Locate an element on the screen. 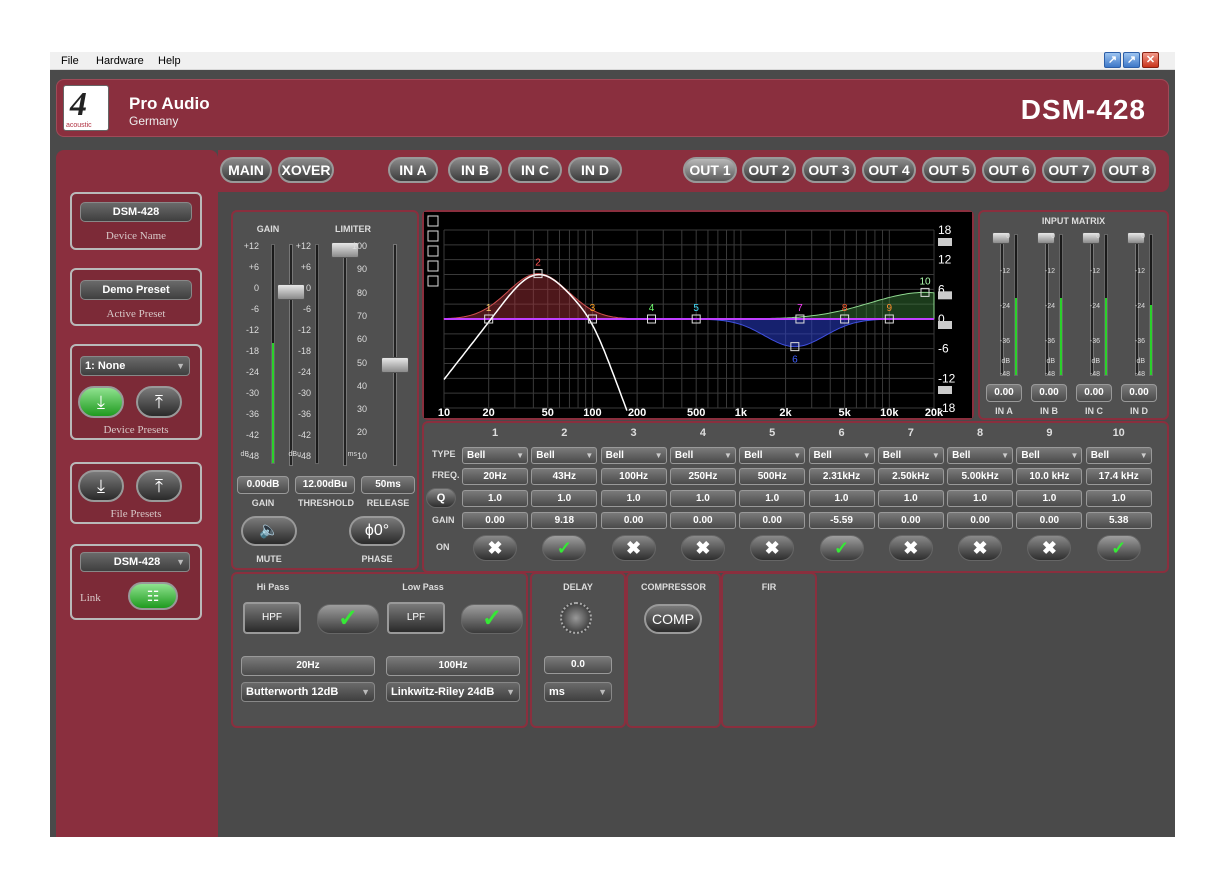 The width and height of the screenshot is (1225, 888). q-toggle-button: Q is located at coordinates (441, 498).